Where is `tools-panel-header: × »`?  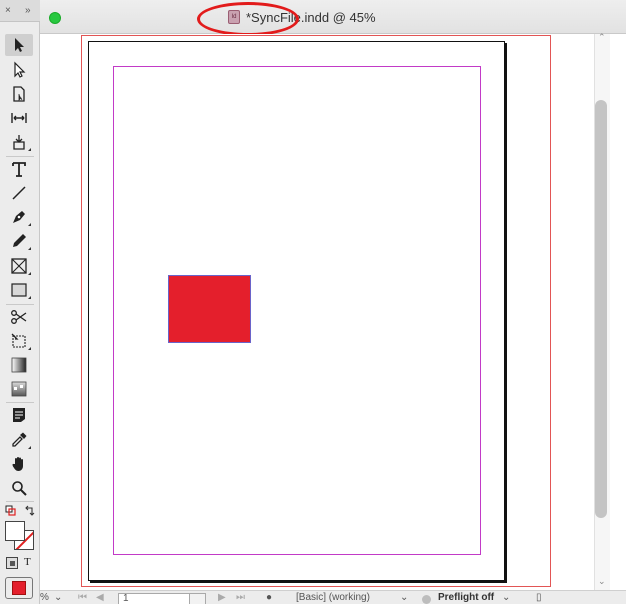 tools-panel-header: × » is located at coordinates (20, 11).